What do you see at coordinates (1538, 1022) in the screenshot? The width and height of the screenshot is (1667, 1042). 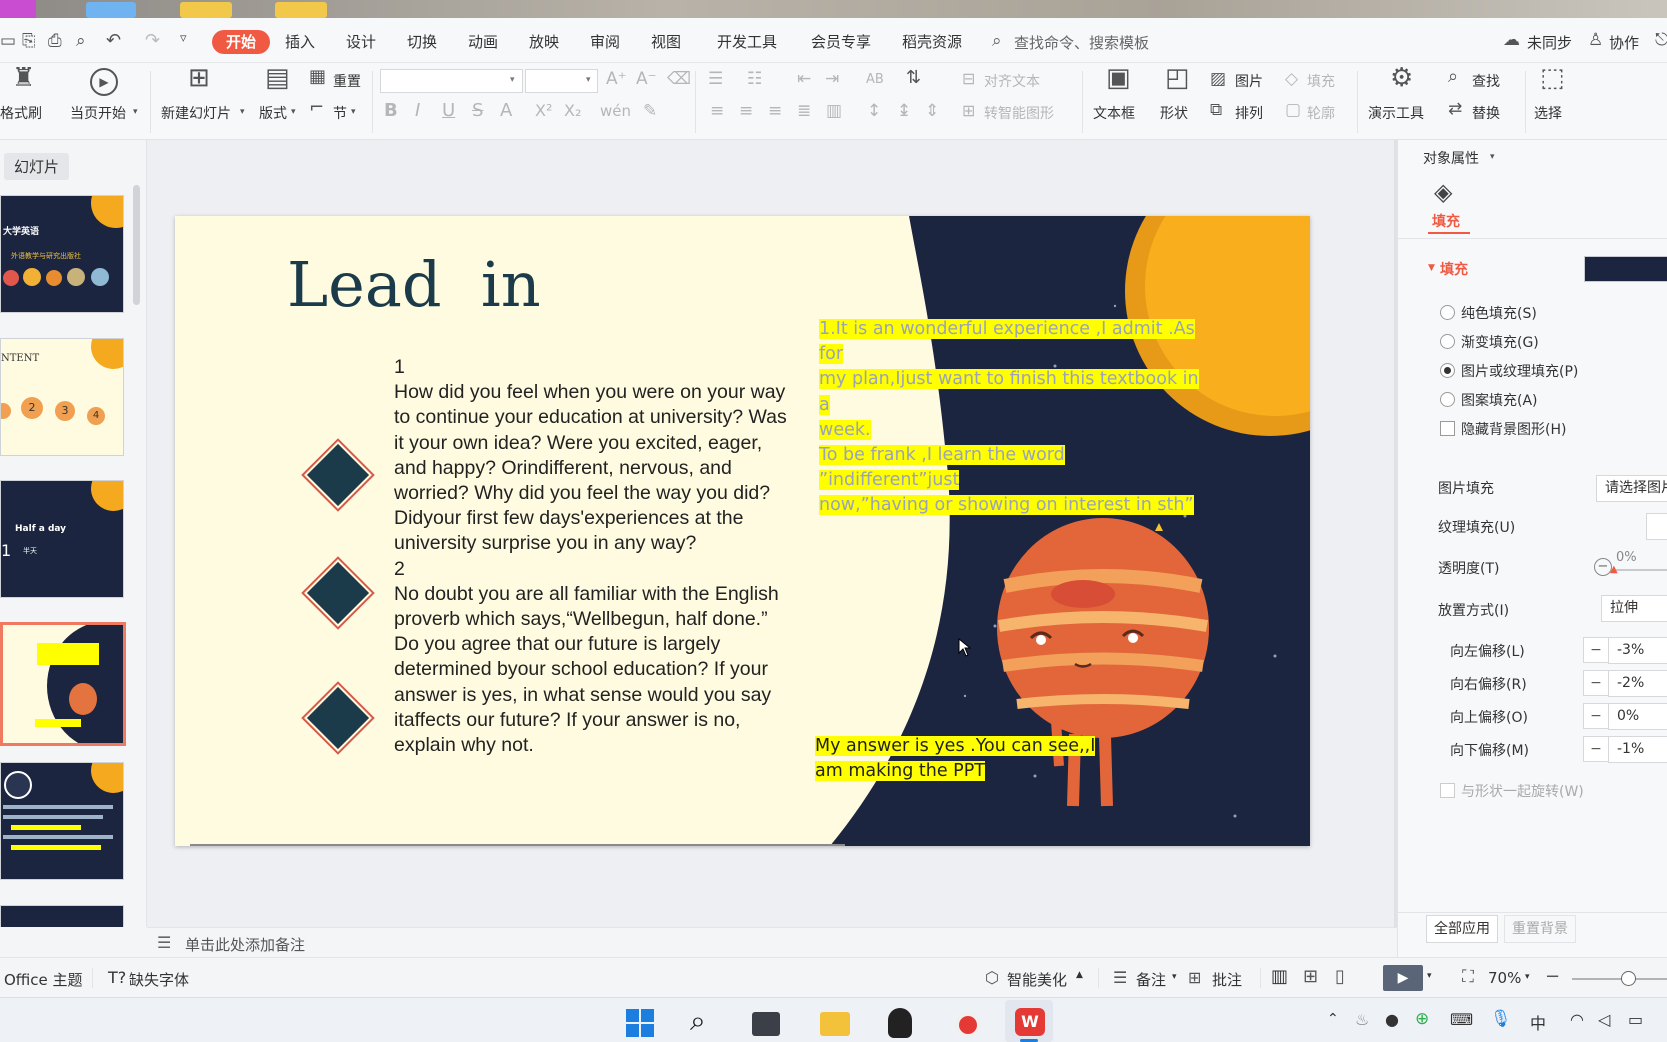 I see `ime-indicator: 中` at bounding box center [1538, 1022].